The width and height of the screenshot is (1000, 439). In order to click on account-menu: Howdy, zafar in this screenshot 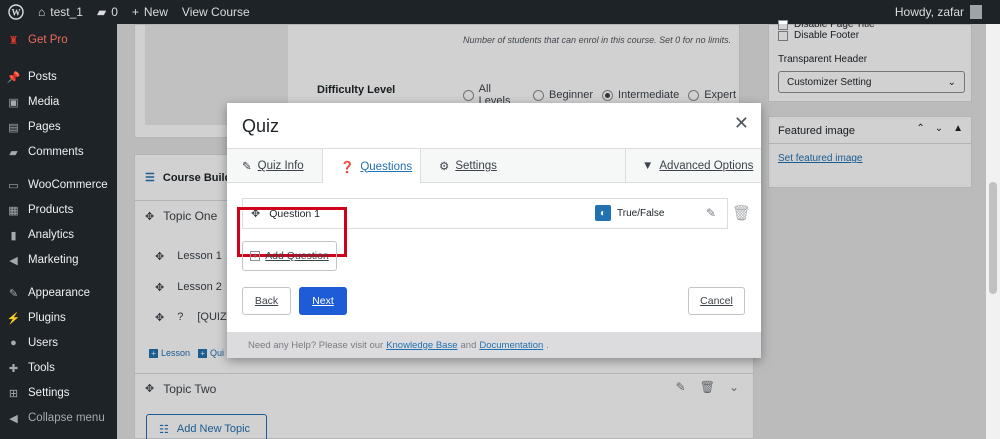, I will do `click(938, 12)`.